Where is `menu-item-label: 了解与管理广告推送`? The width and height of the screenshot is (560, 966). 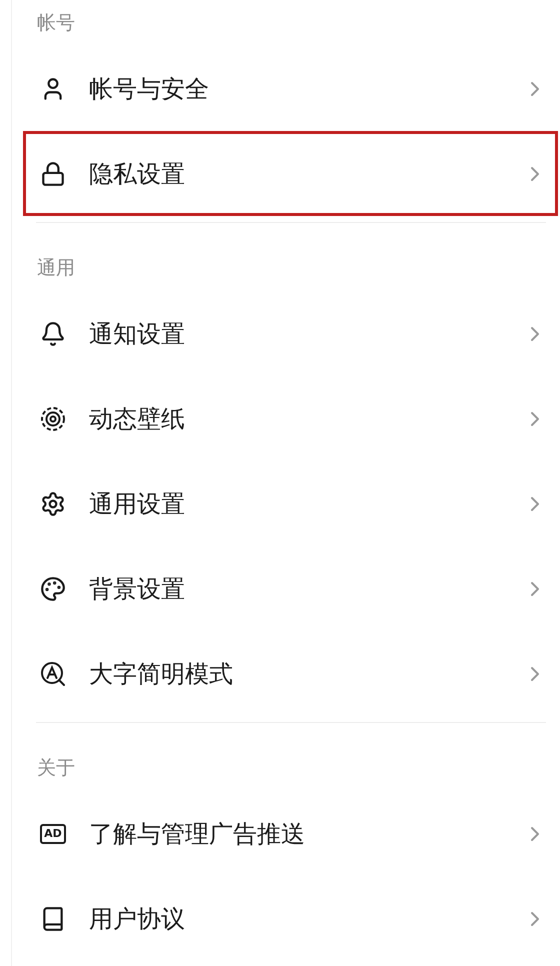
menu-item-label: 了解与管理广告推送 is located at coordinates (197, 834).